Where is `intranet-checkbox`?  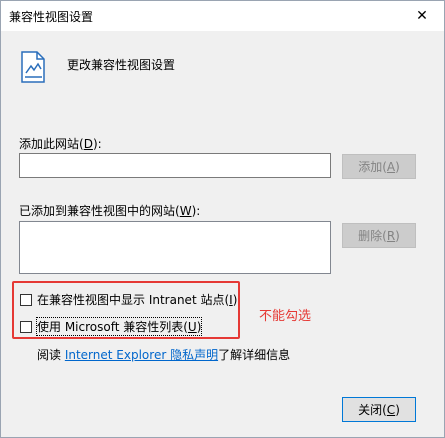 intranet-checkbox is located at coordinates (26, 299).